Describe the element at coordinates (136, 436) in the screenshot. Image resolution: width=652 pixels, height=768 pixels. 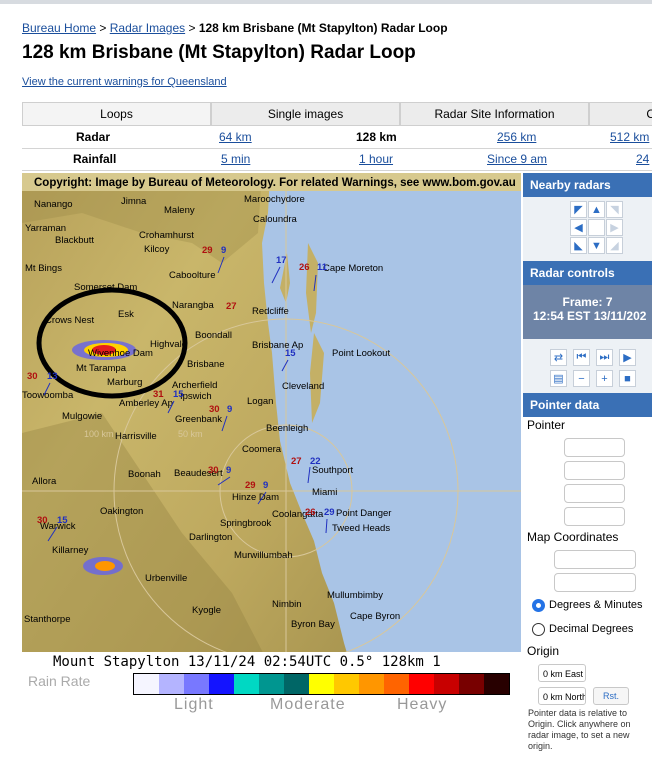
I see `place-label: Harrisville` at that location.